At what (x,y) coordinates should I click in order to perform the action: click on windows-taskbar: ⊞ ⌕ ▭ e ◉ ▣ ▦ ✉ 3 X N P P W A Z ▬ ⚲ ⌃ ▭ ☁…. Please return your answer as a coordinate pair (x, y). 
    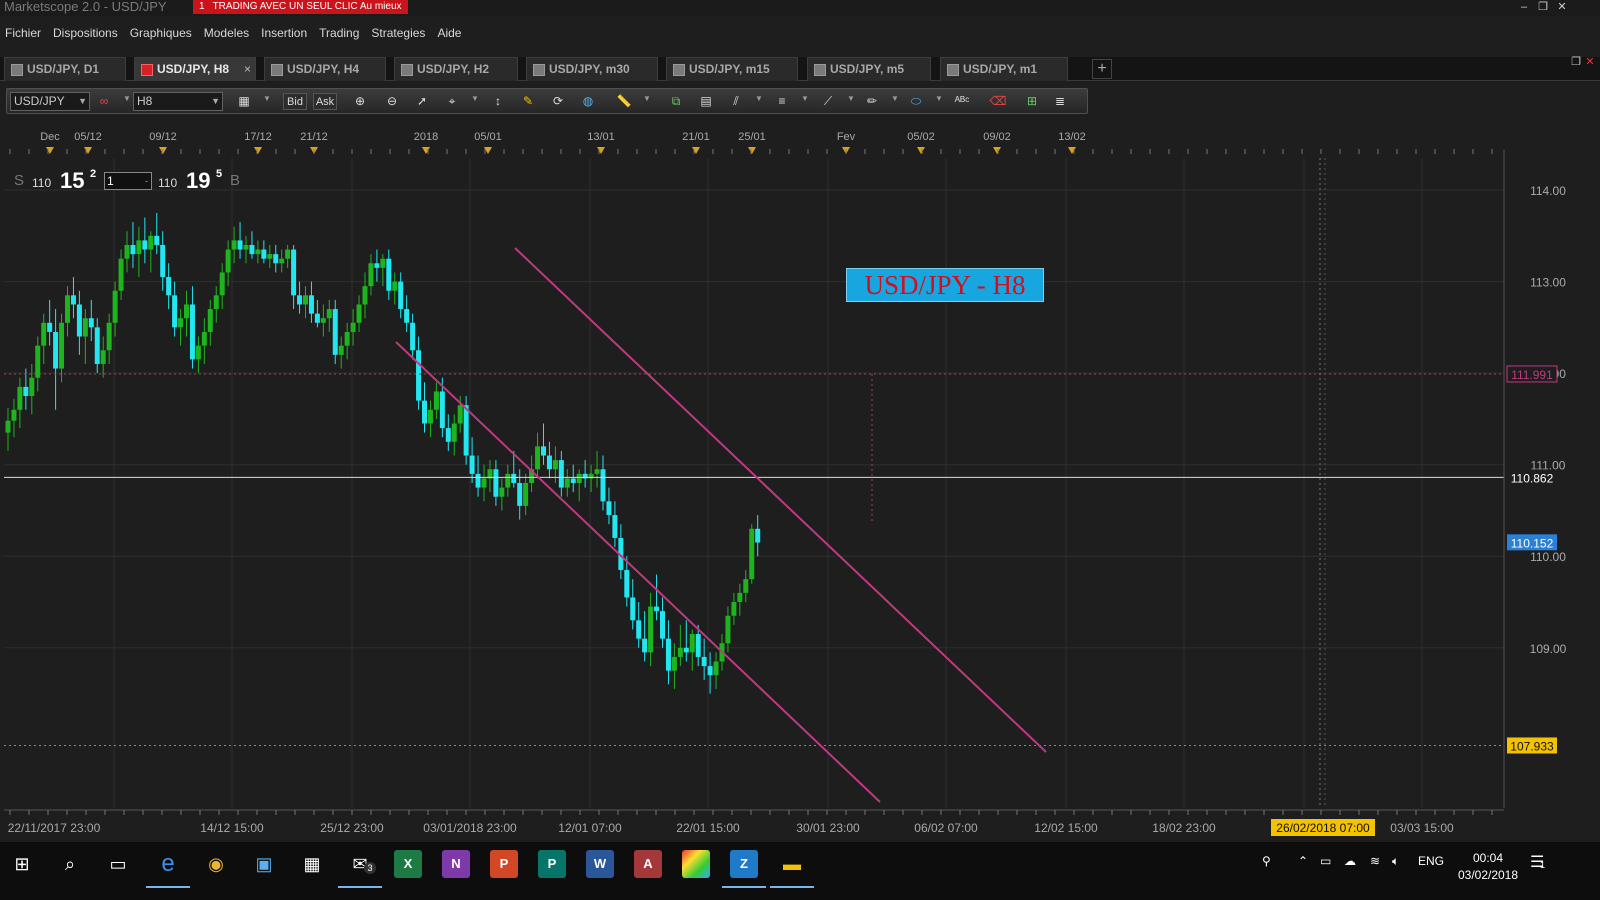
    Looking at the image, I should click on (800, 871).